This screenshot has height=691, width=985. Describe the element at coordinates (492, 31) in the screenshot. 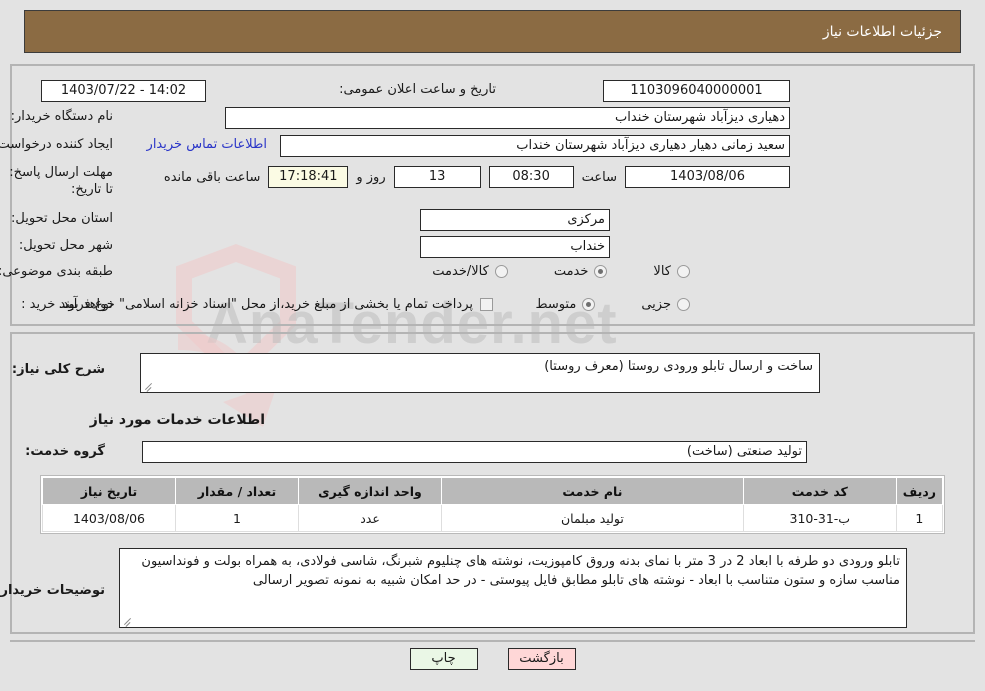

I see `page-header: جزئیات اطلاعات نیاز` at that location.